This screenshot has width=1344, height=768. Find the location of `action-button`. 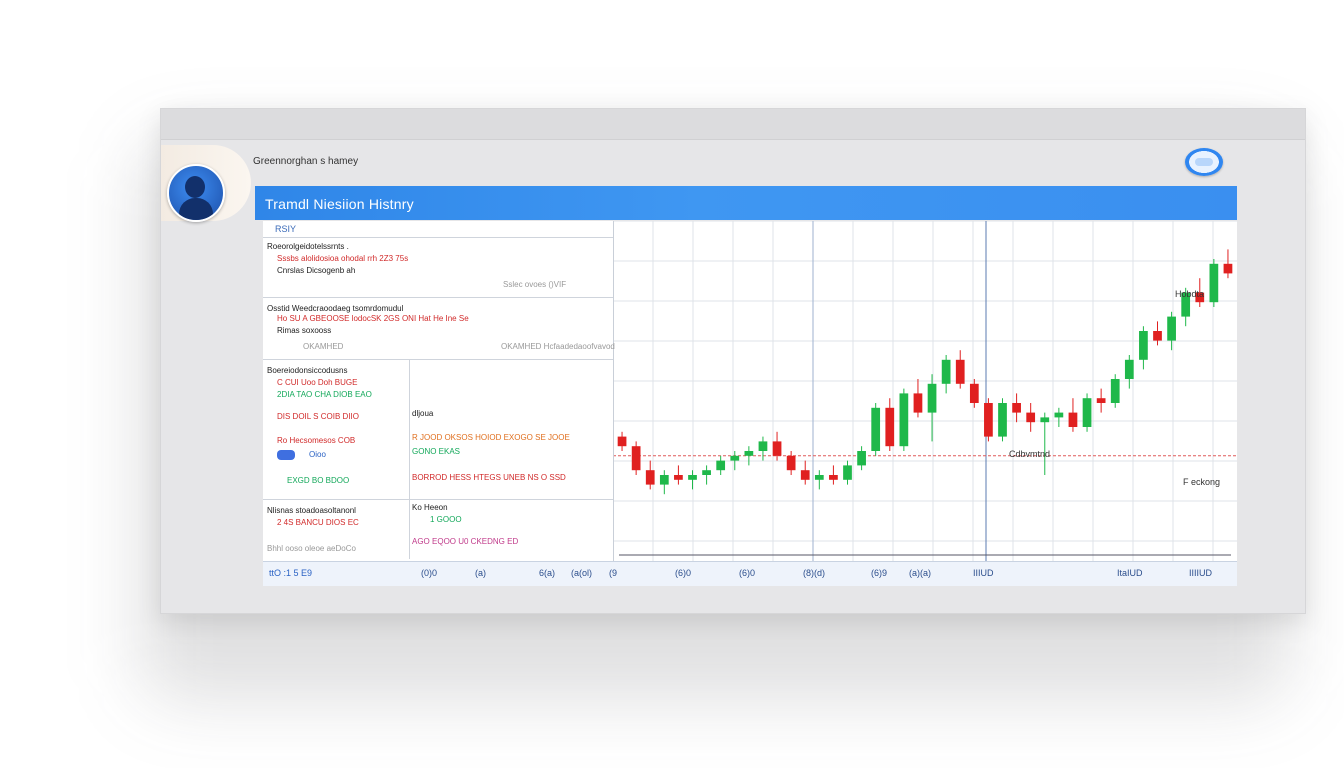

action-button is located at coordinates (286, 455).